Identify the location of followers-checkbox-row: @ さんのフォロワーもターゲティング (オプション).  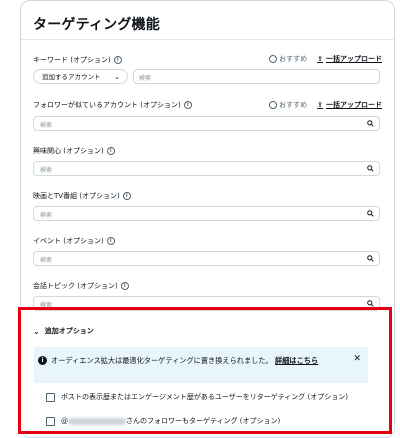
(163, 421).